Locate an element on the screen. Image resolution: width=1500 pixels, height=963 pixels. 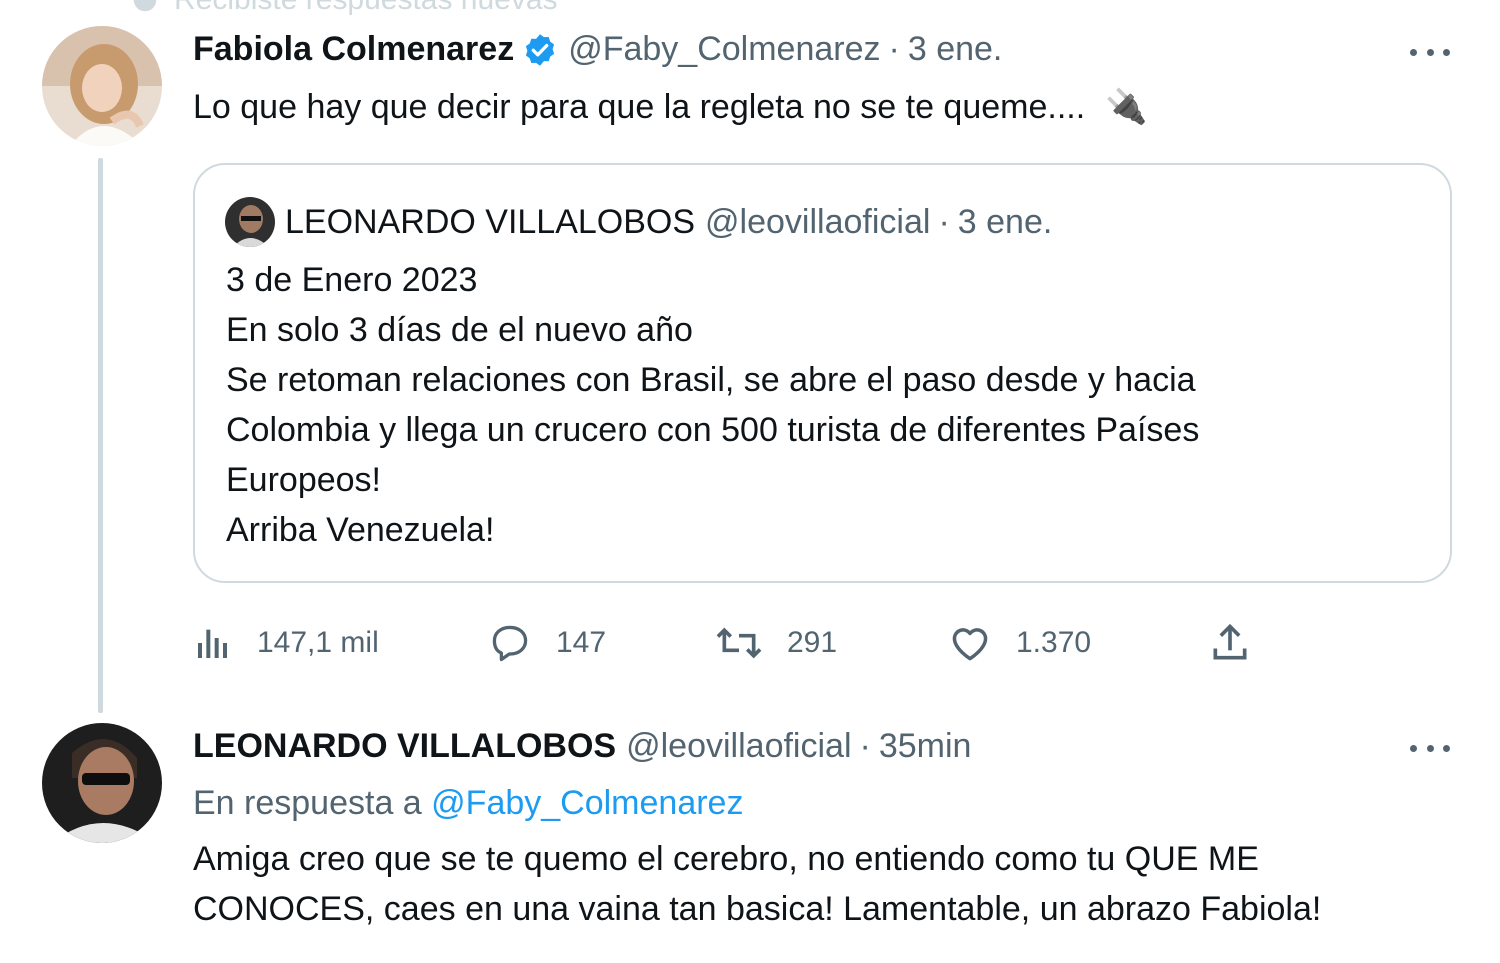
quoted-timestamp: 3 ene. is located at coordinates (1005, 221).